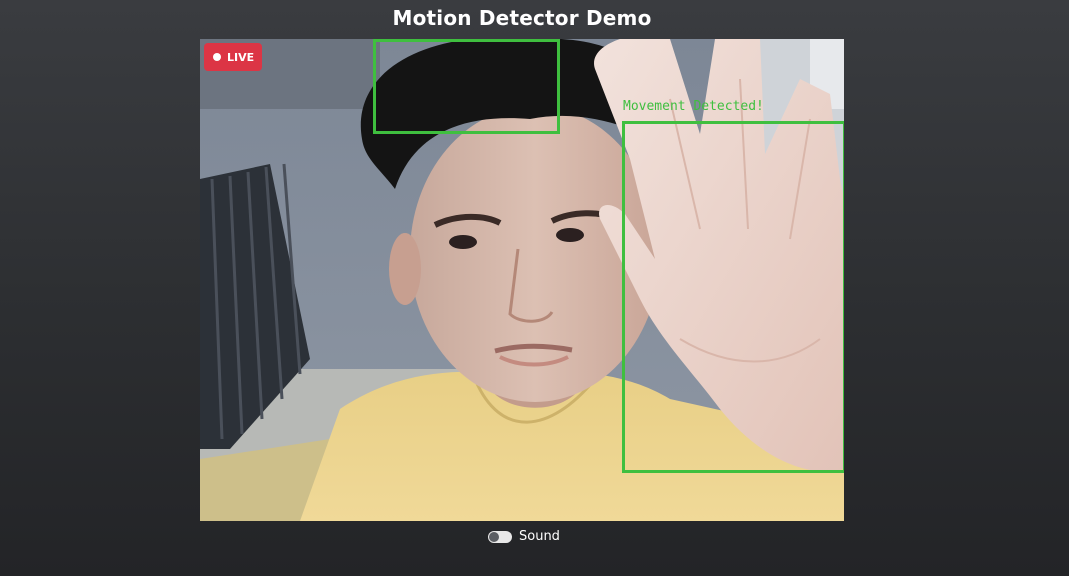  Describe the element at coordinates (500, 536) in the screenshot. I see `toggle-switch-icon` at that location.